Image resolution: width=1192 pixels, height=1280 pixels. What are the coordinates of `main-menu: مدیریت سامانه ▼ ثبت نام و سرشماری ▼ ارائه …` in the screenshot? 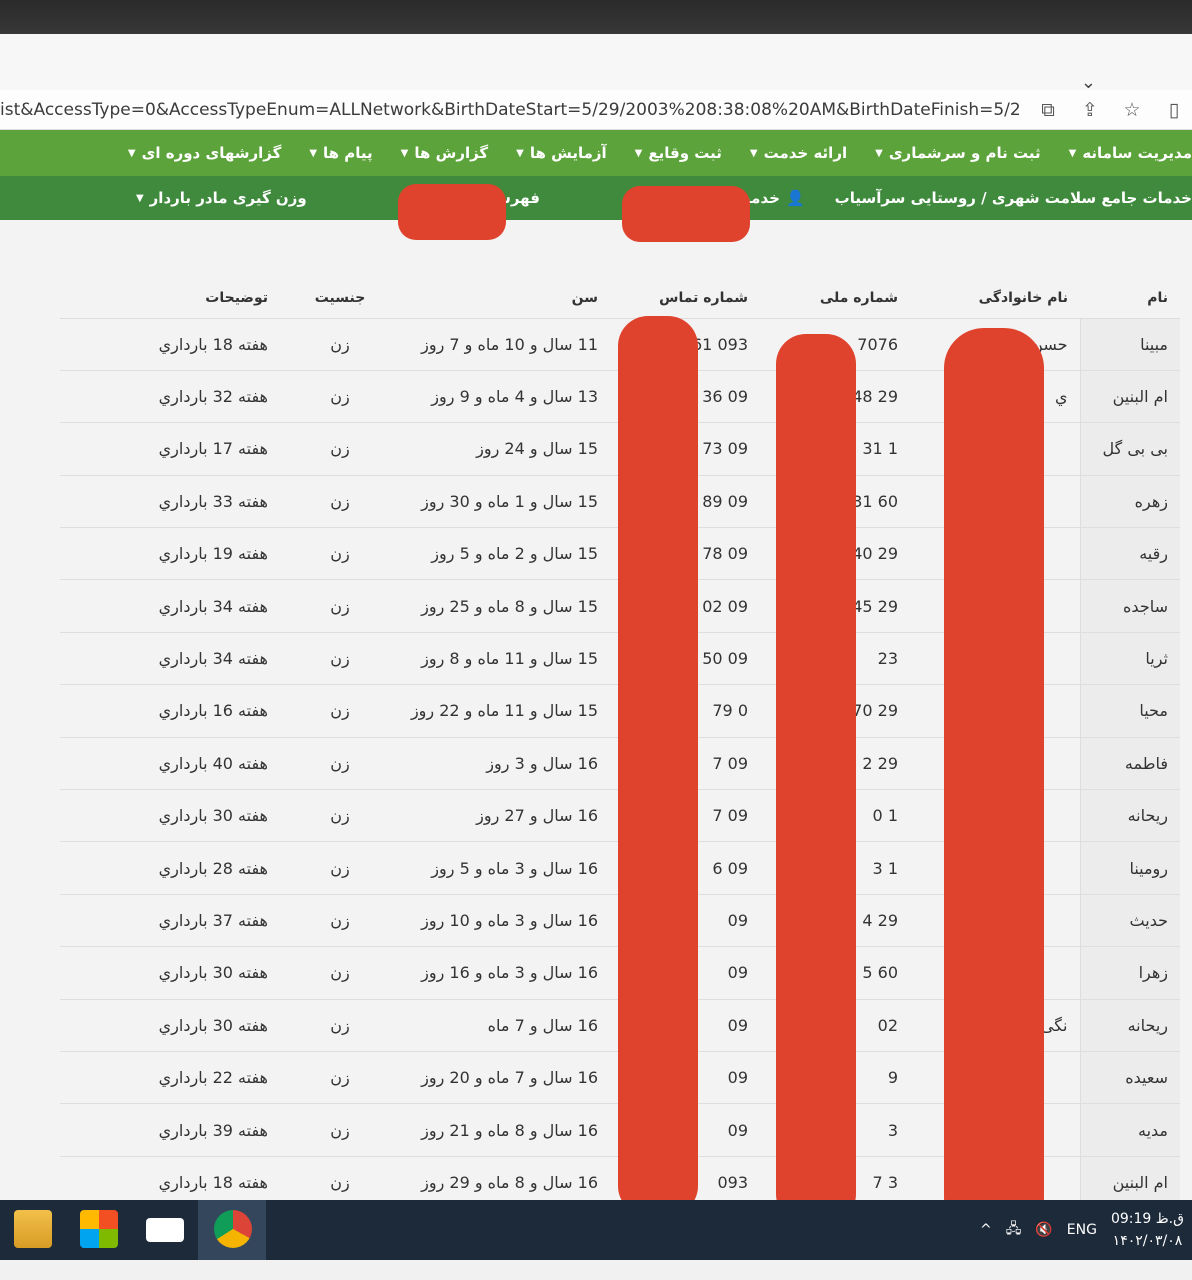 It's located at (596, 153).